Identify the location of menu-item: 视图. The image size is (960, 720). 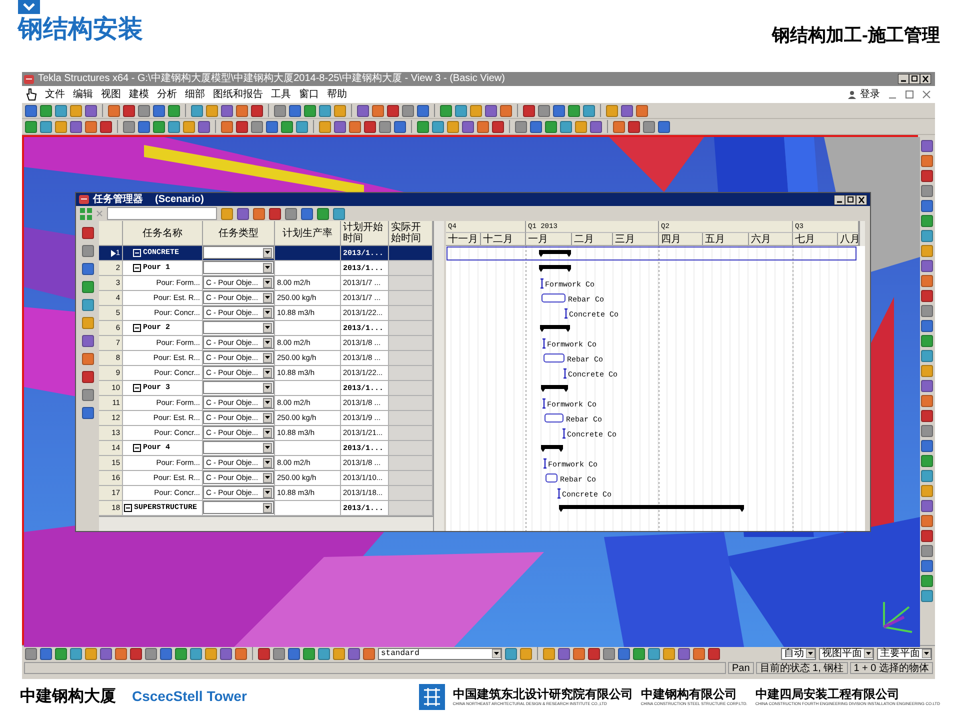
(111, 94).